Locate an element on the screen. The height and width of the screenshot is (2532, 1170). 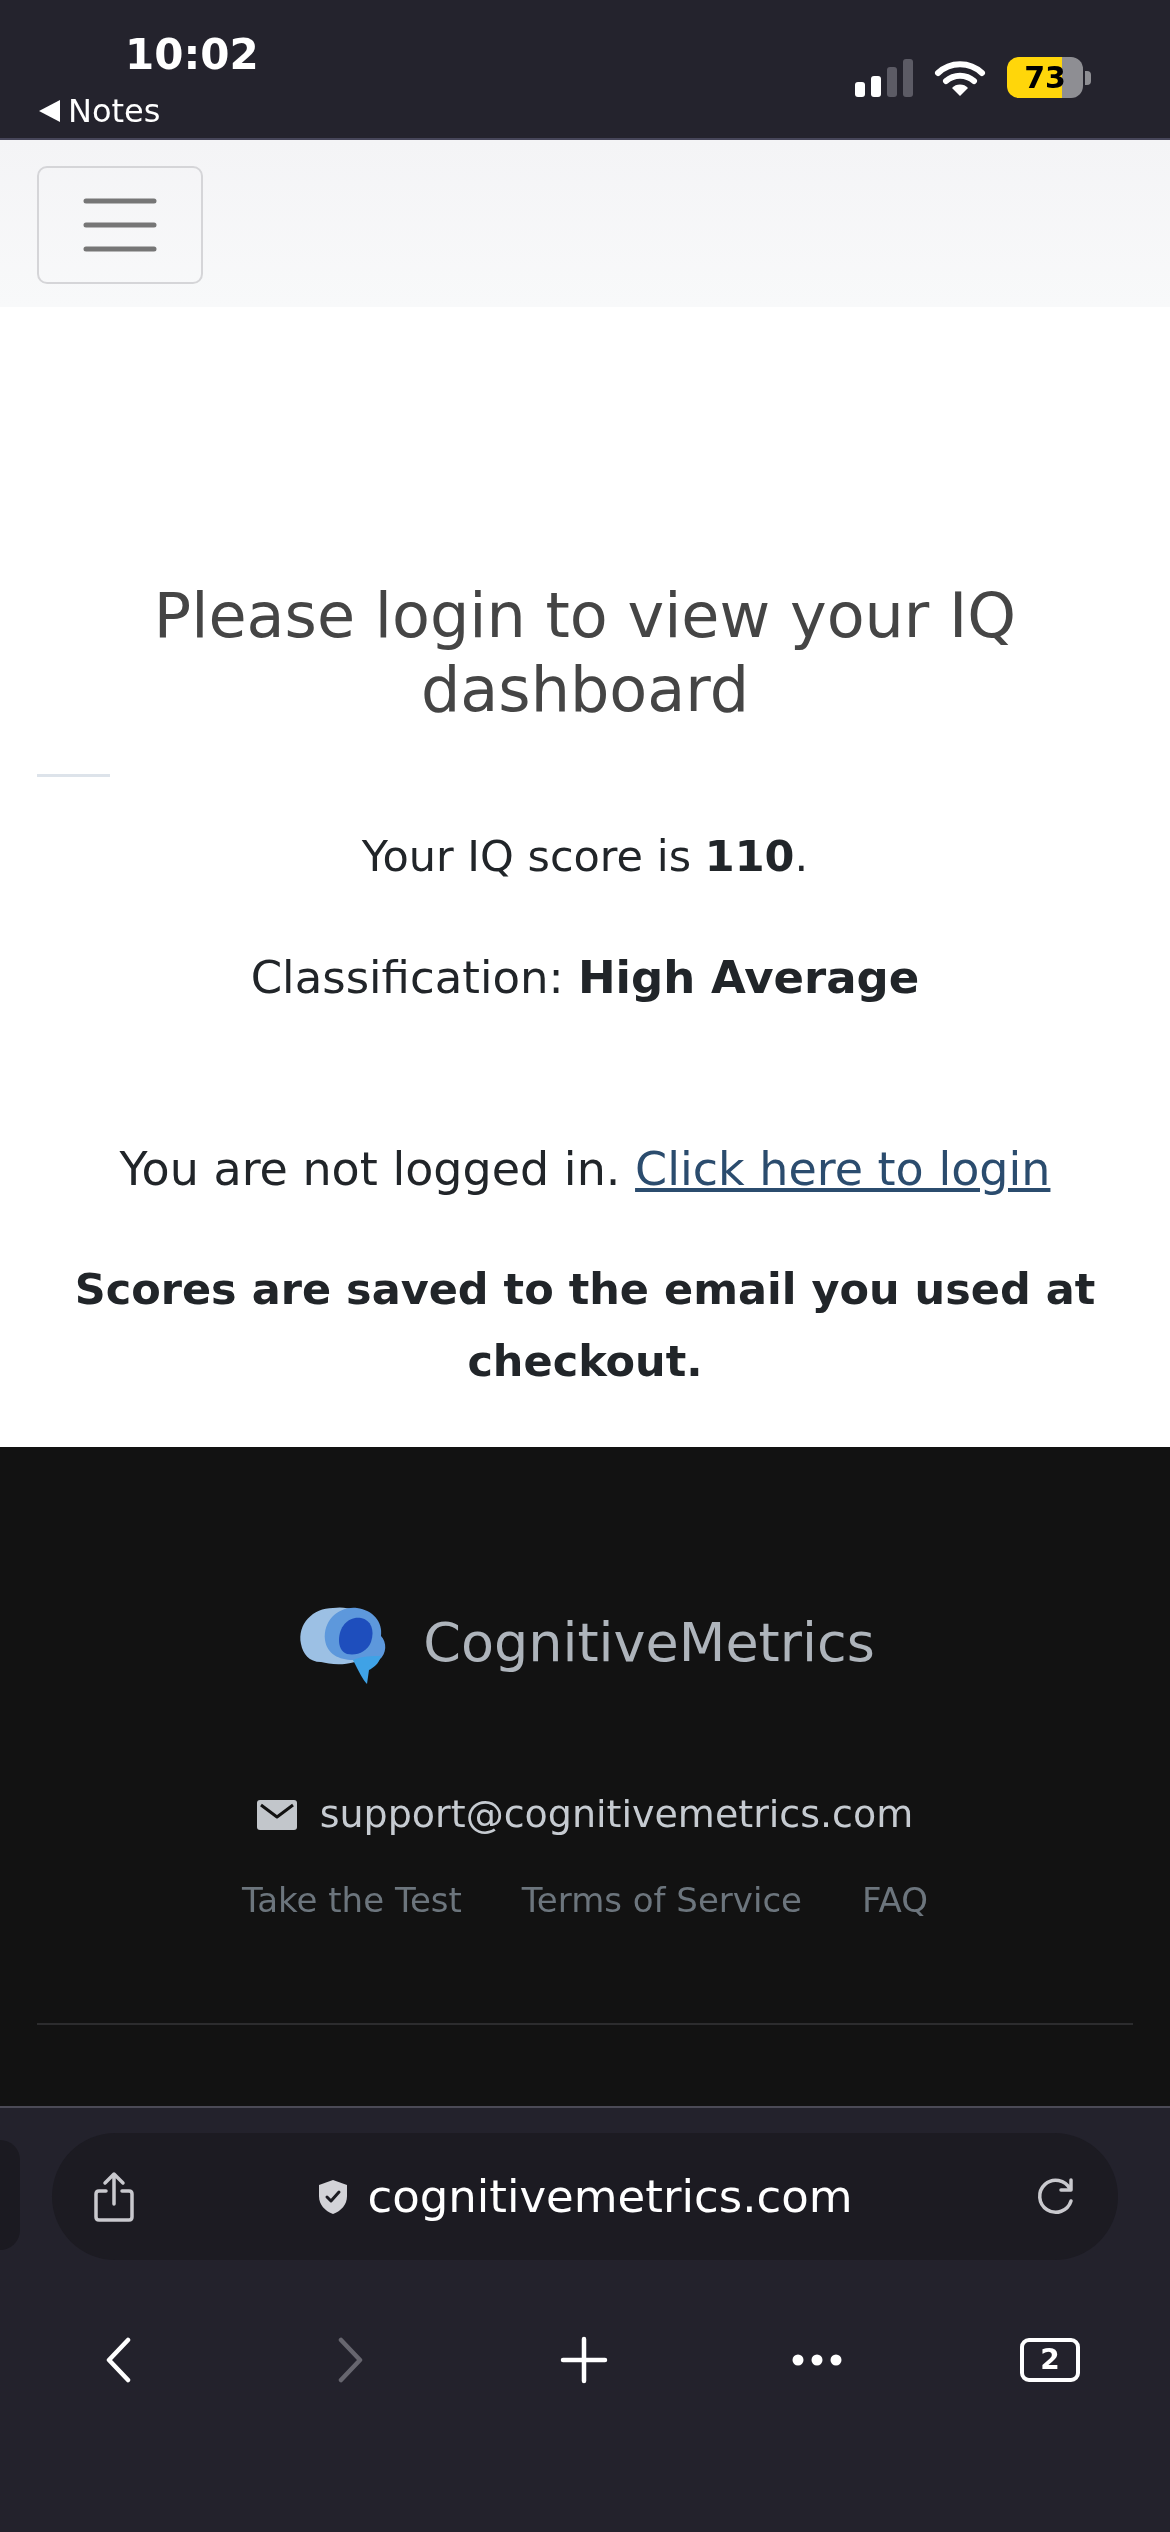
plus-icon is located at coordinates (584, 2360).